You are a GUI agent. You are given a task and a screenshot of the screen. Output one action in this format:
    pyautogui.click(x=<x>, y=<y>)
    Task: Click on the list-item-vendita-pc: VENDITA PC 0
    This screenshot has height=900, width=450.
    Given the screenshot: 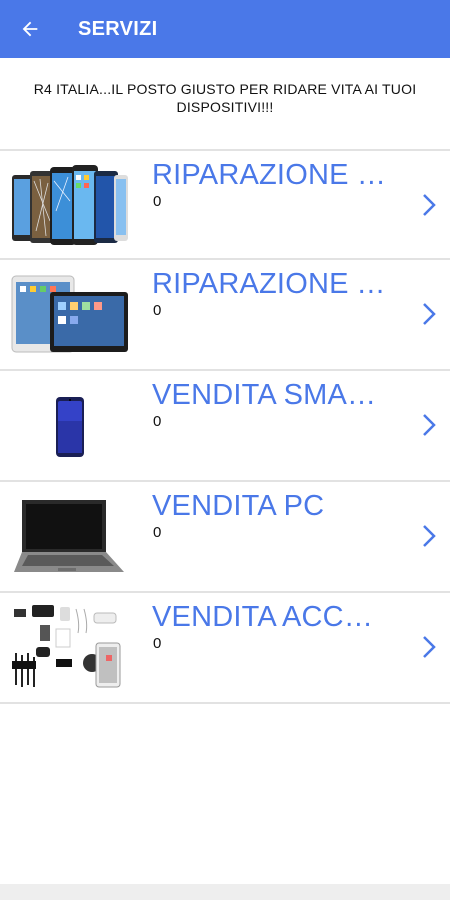 What is the action you would take?
    pyautogui.click(x=225, y=537)
    